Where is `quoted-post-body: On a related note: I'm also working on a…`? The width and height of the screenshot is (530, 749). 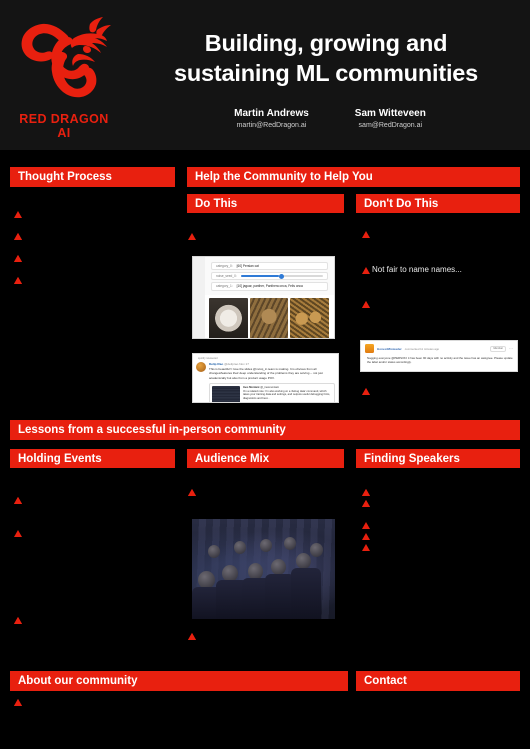
quoted-post-body: On a related note: I'm also working on a… is located at coordinates (287, 395).